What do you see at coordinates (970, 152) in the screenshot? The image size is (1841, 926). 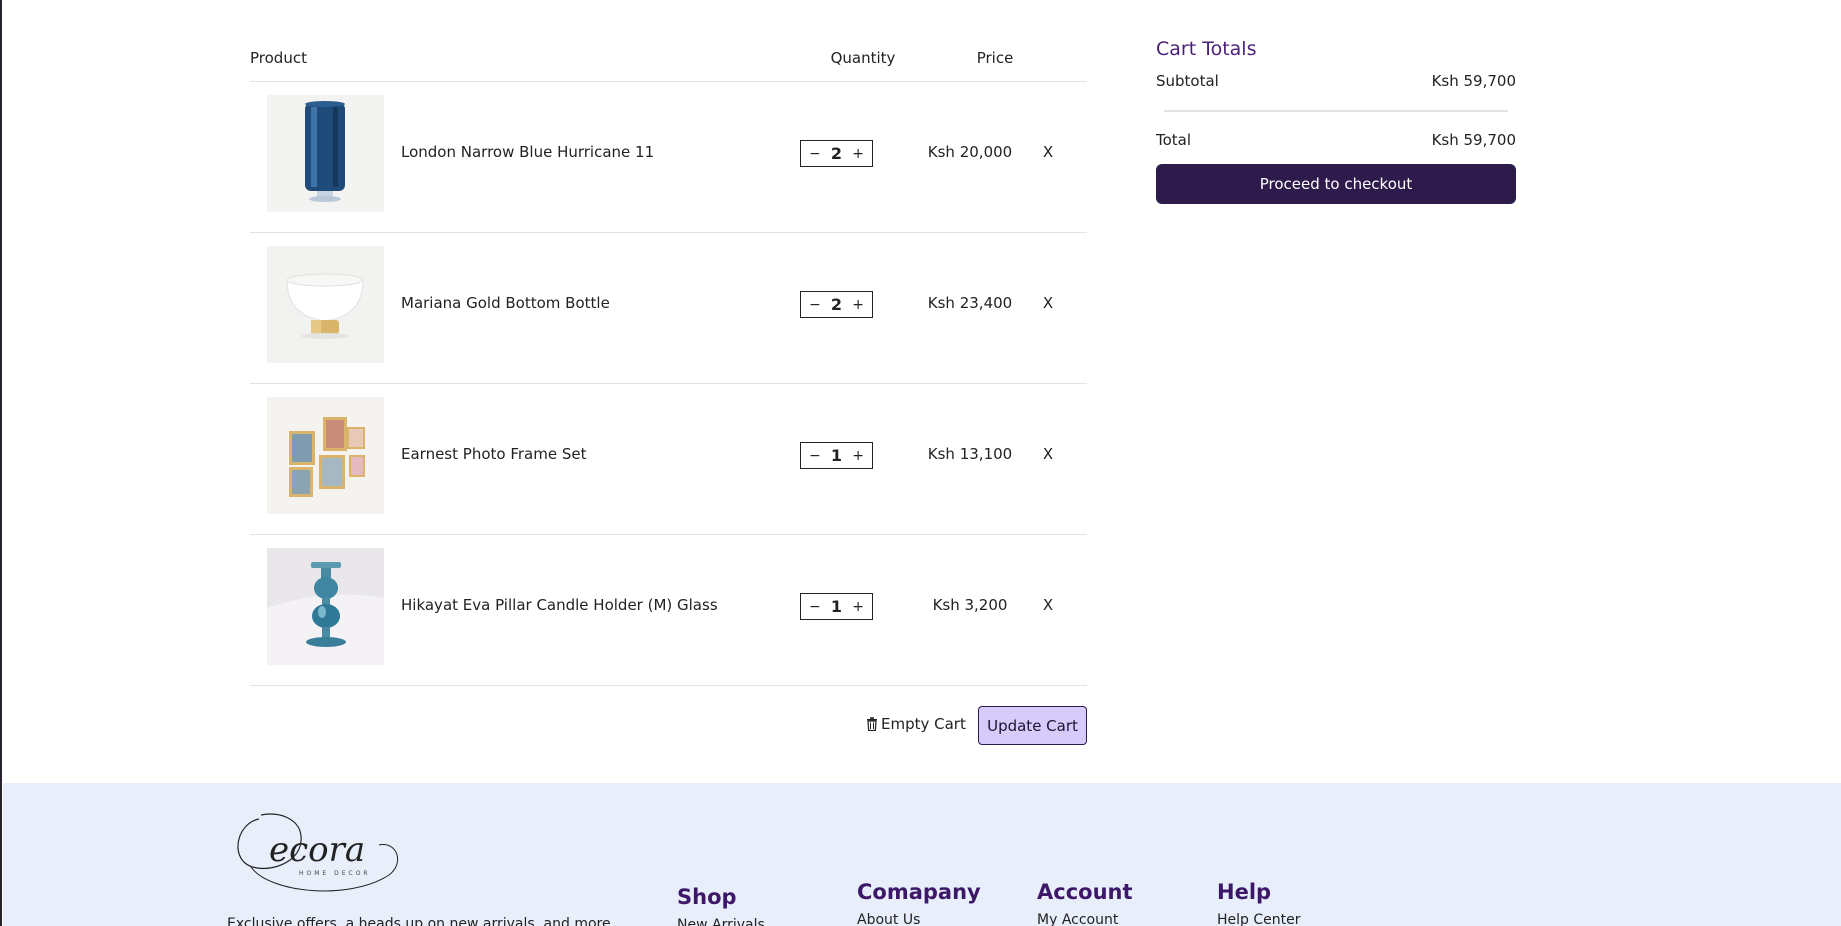 I see `product-price: Ksh 20,000` at bounding box center [970, 152].